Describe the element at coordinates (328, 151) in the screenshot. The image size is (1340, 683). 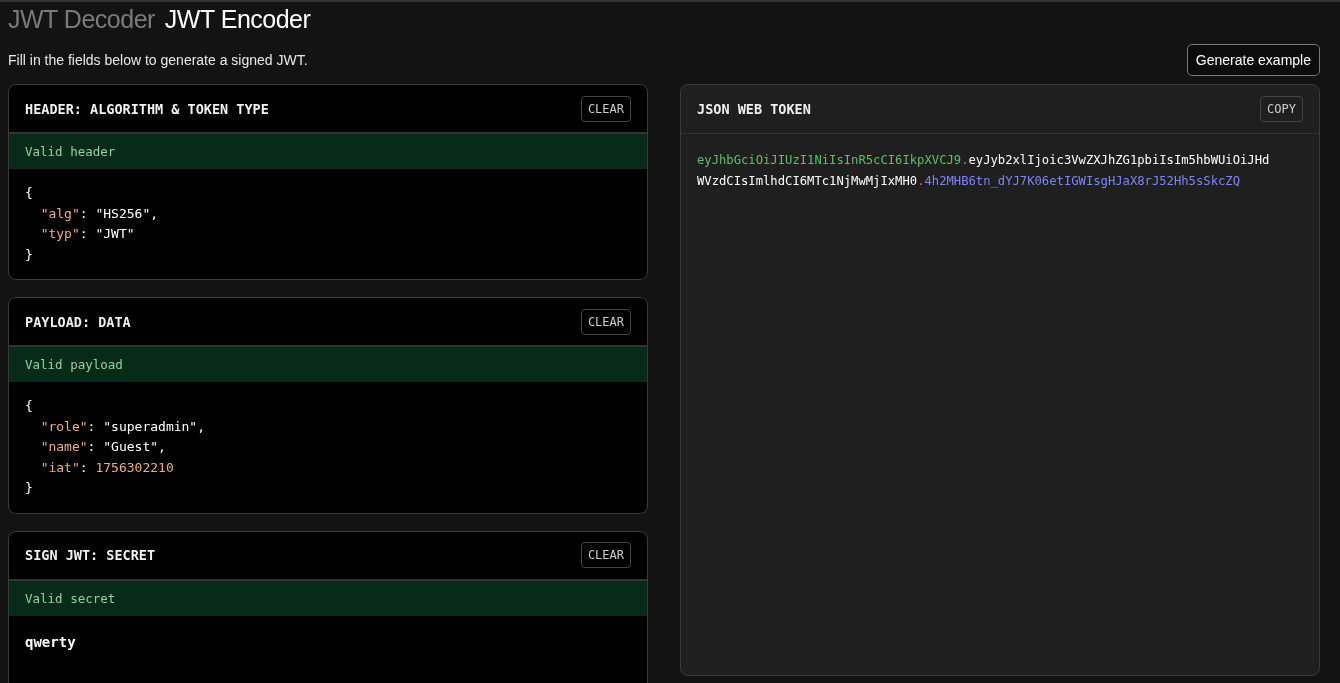
I see `validation-banner: Valid header` at that location.